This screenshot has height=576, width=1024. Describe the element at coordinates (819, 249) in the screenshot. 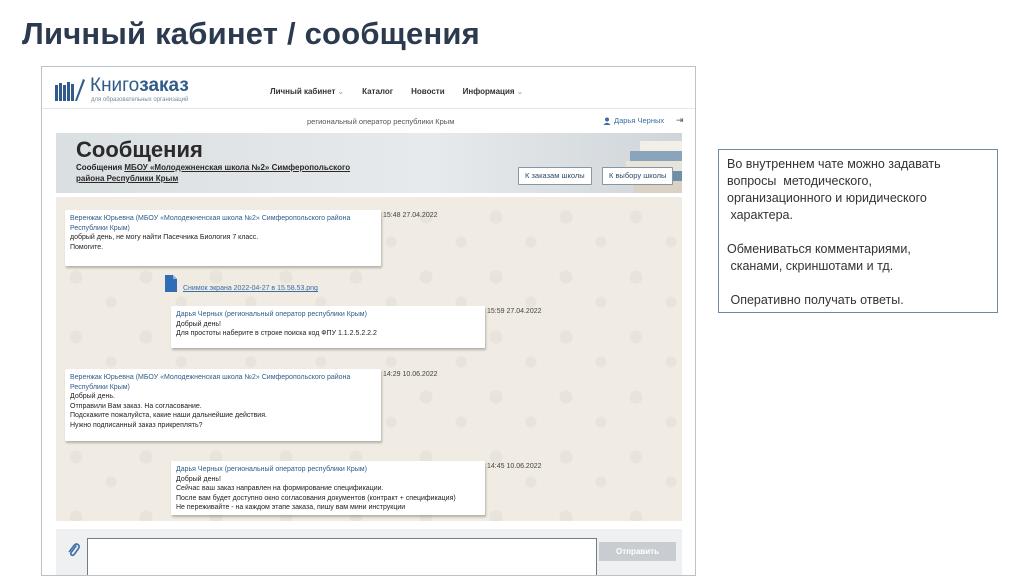

I see `note-line: Обмениваться комментариями,` at that location.